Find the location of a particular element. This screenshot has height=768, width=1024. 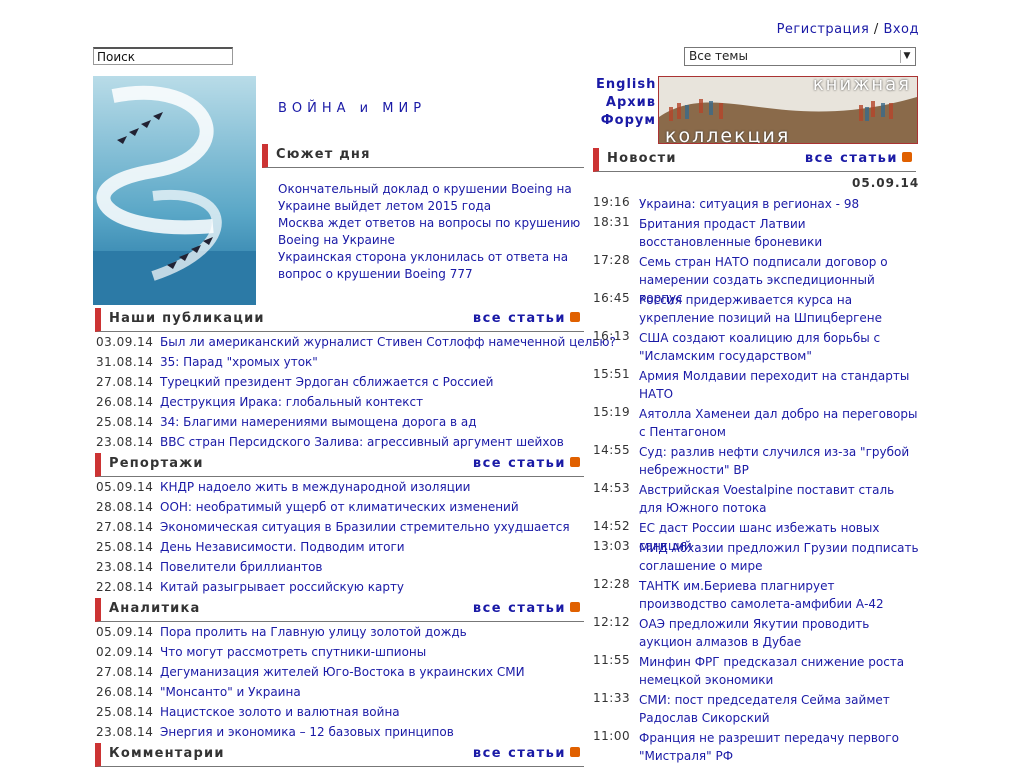

comments-heading-label: Комментарии is located at coordinates (167, 753).